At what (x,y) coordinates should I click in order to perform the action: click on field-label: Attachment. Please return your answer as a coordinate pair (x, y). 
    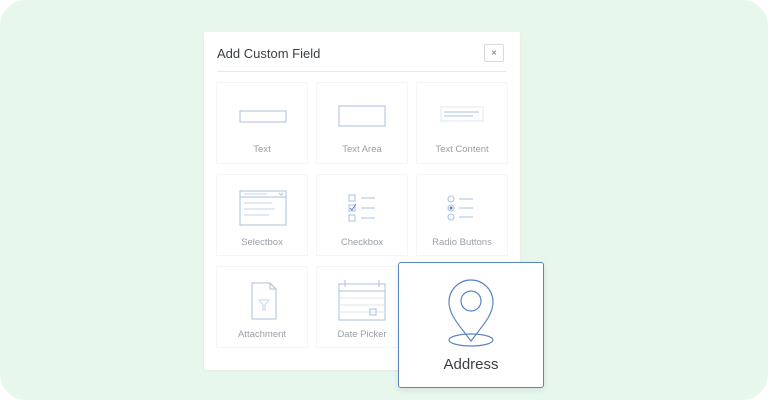
    Looking at the image, I should click on (262, 334).